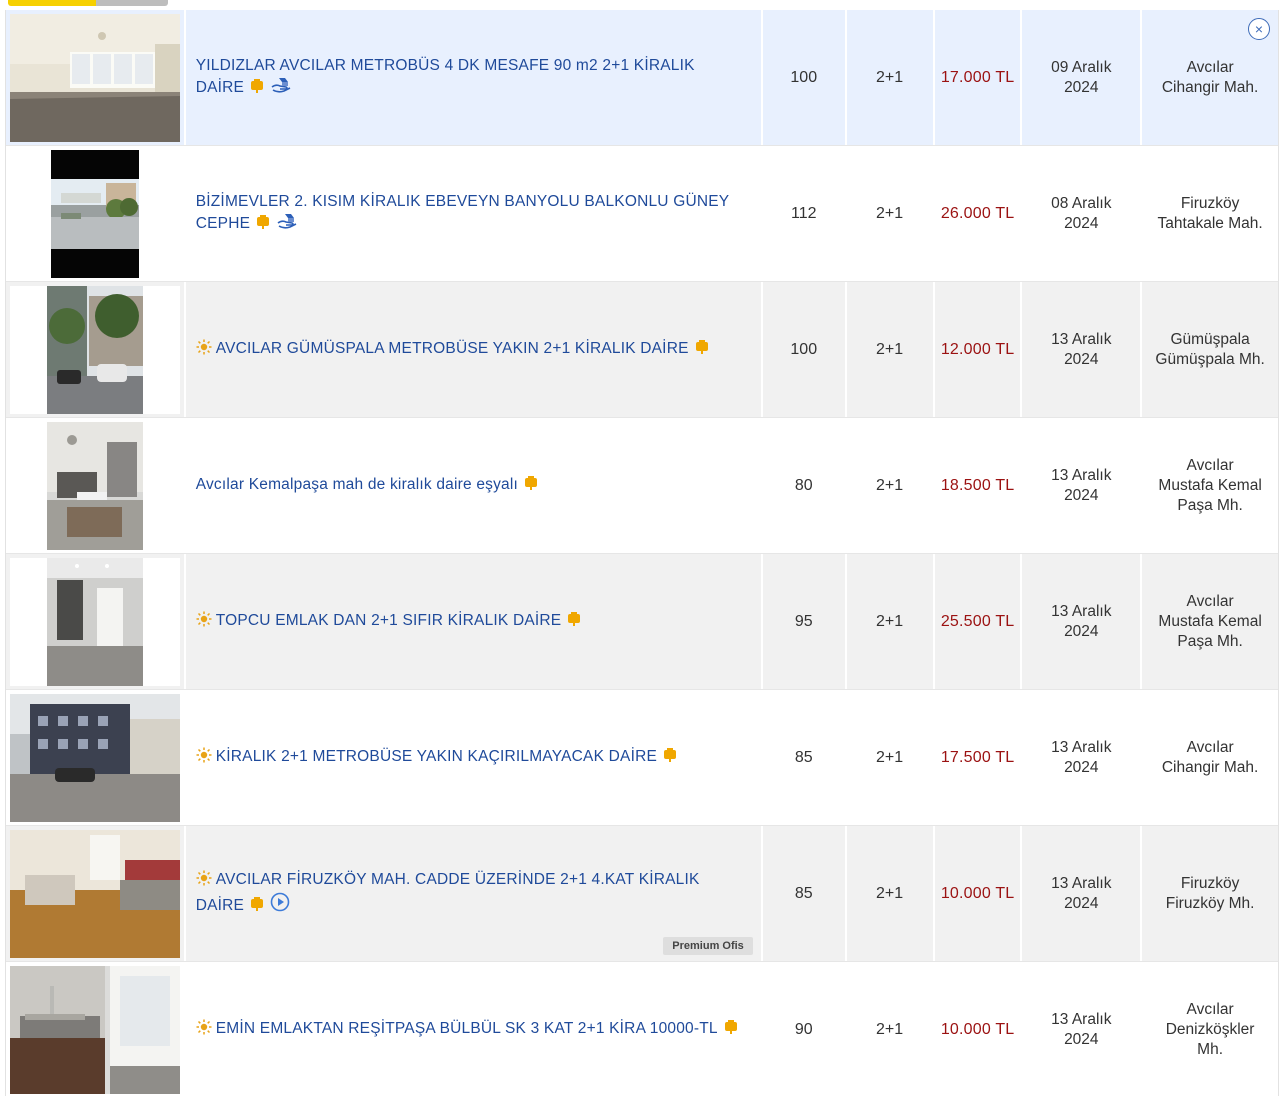 This screenshot has height=1096, width=1280. I want to click on listing-title: TOPCU EMLAK DAN 2+1 SIFIR KİRALIK DAİRE, so click(389, 620).